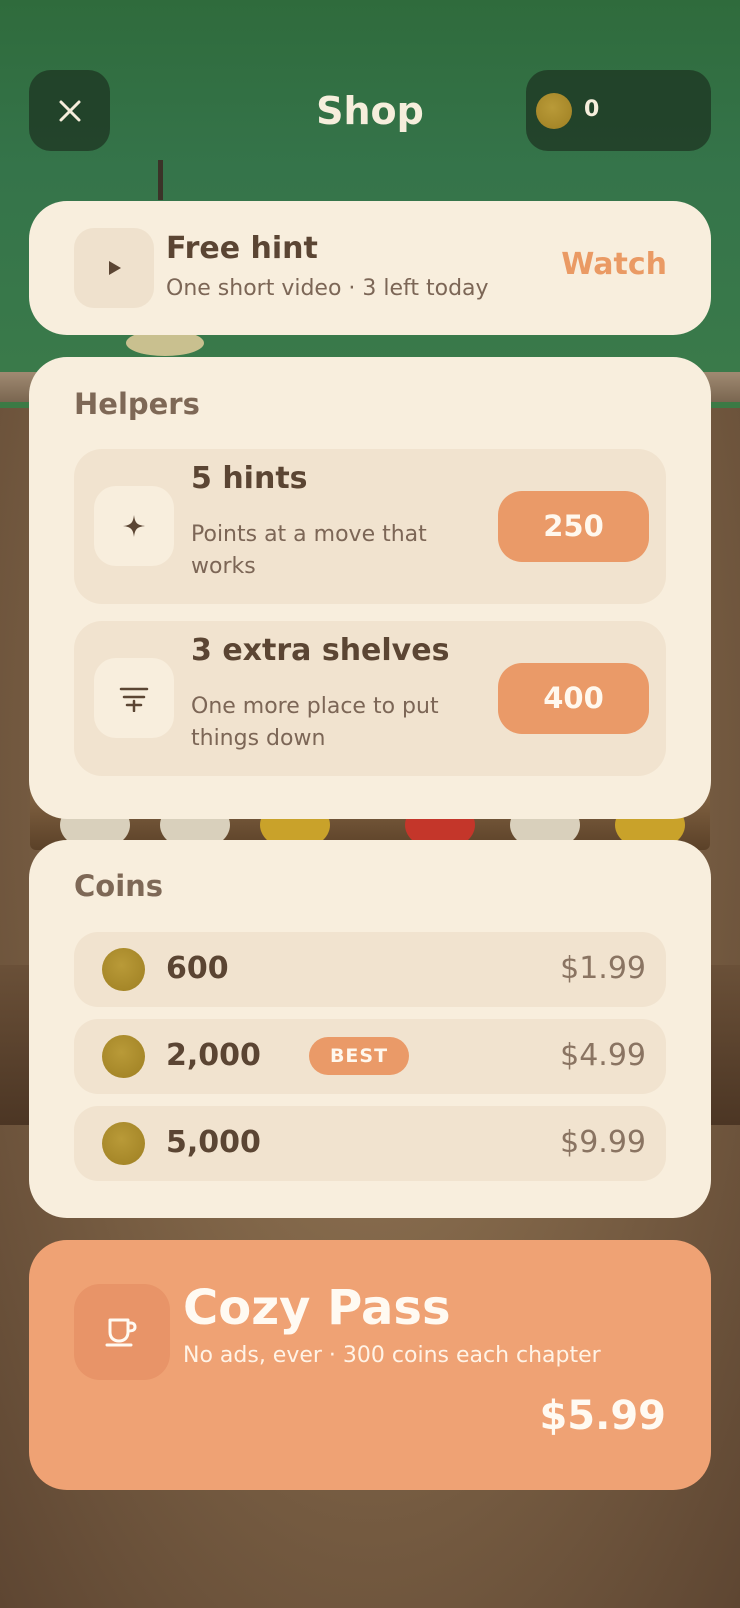 This screenshot has width=740, height=1608. I want to click on watch-button: Watch, so click(614, 265).